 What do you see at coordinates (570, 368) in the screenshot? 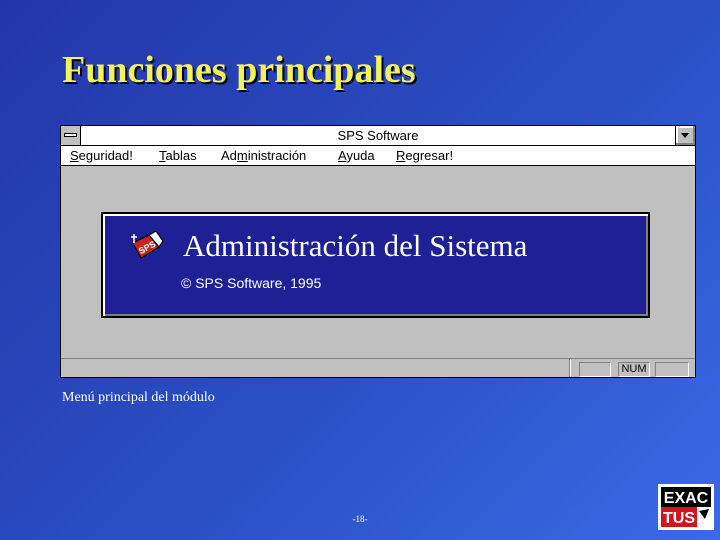
I see `status-divider` at bounding box center [570, 368].